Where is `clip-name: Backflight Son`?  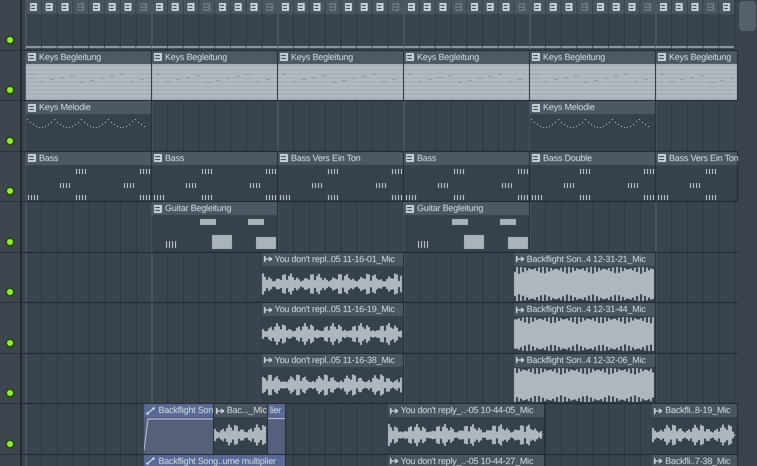 clip-name: Backflight Son is located at coordinates (186, 410).